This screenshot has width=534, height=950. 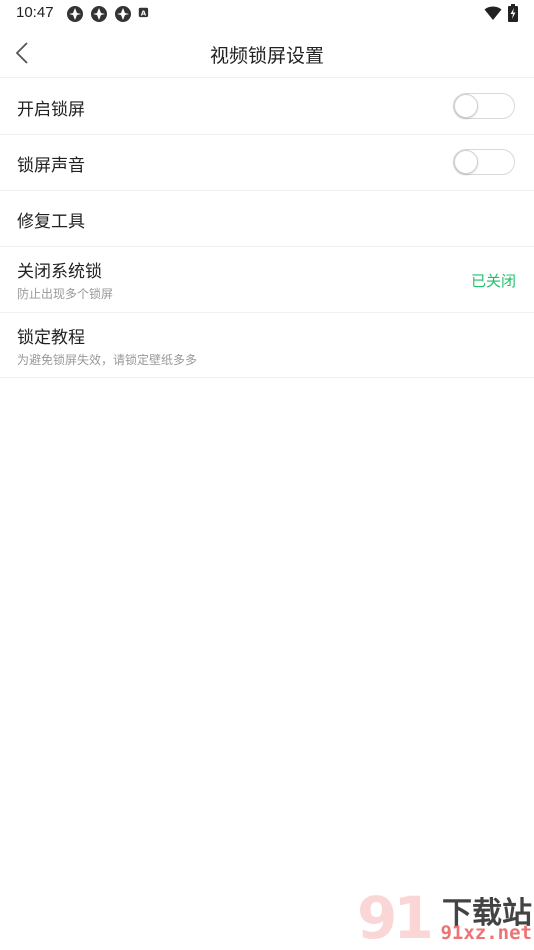 What do you see at coordinates (493, 281) in the screenshot?
I see `status-label: 已关闭` at bounding box center [493, 281].